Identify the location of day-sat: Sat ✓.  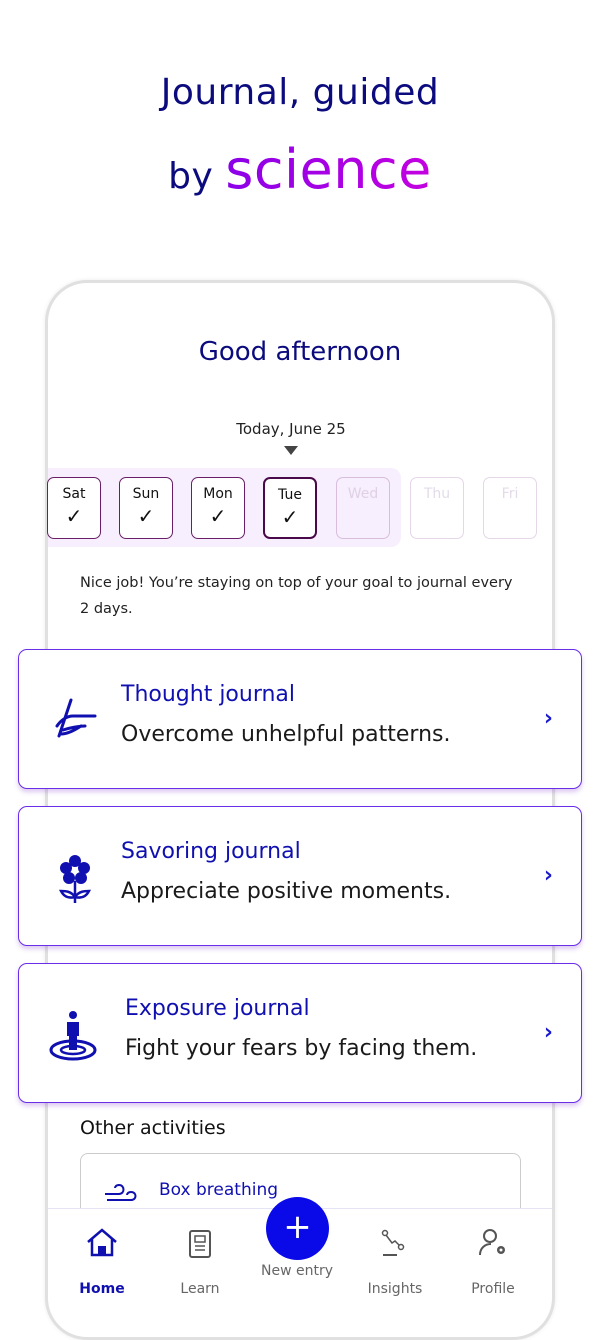
(74, 508).